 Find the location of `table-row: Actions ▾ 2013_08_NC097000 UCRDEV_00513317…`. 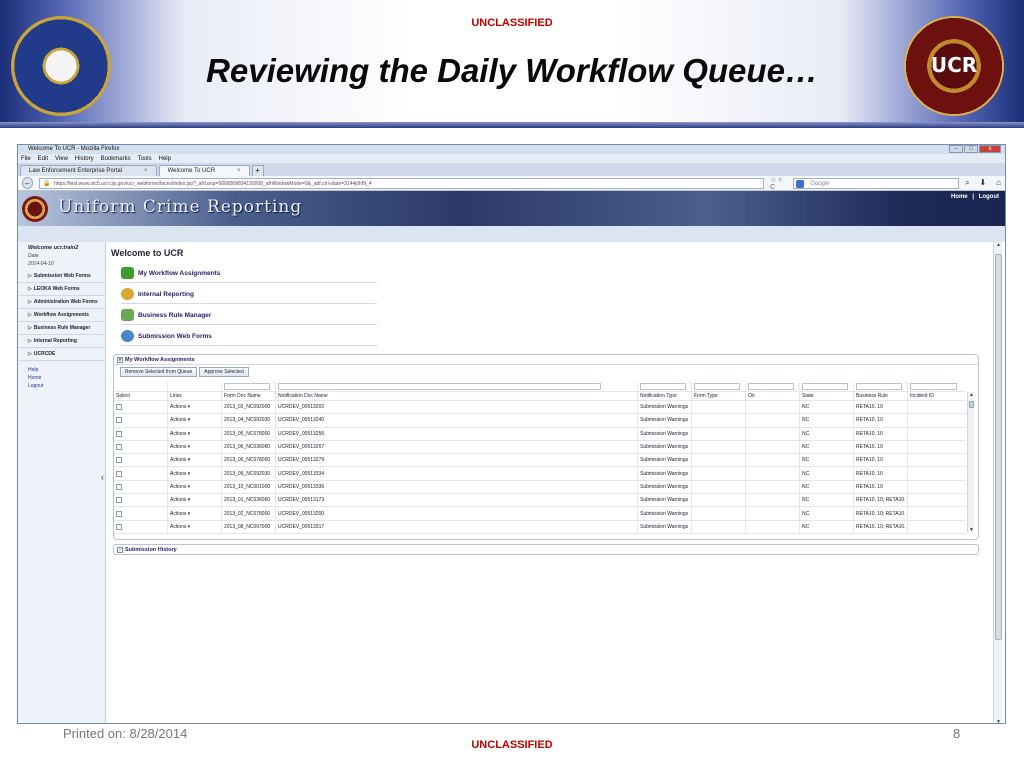

table-row: Actions ▾ 2013_08_NC097000 UCRDEV_00513317… is located at coordinates (540, 527).